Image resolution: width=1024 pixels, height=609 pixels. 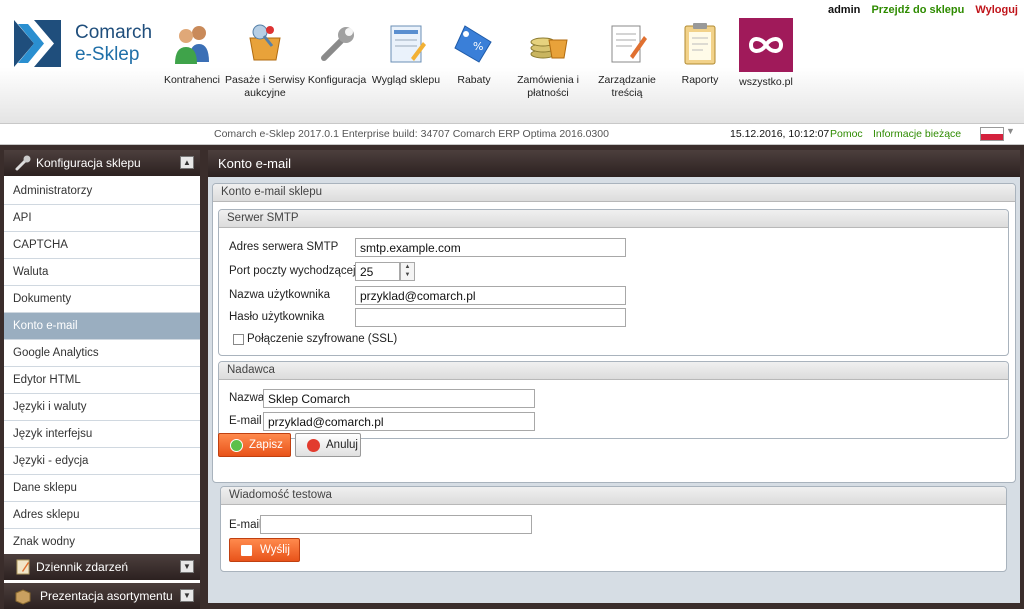 I want to click on sidebar-item: CAPTCHA, so click(x=102, y=245).